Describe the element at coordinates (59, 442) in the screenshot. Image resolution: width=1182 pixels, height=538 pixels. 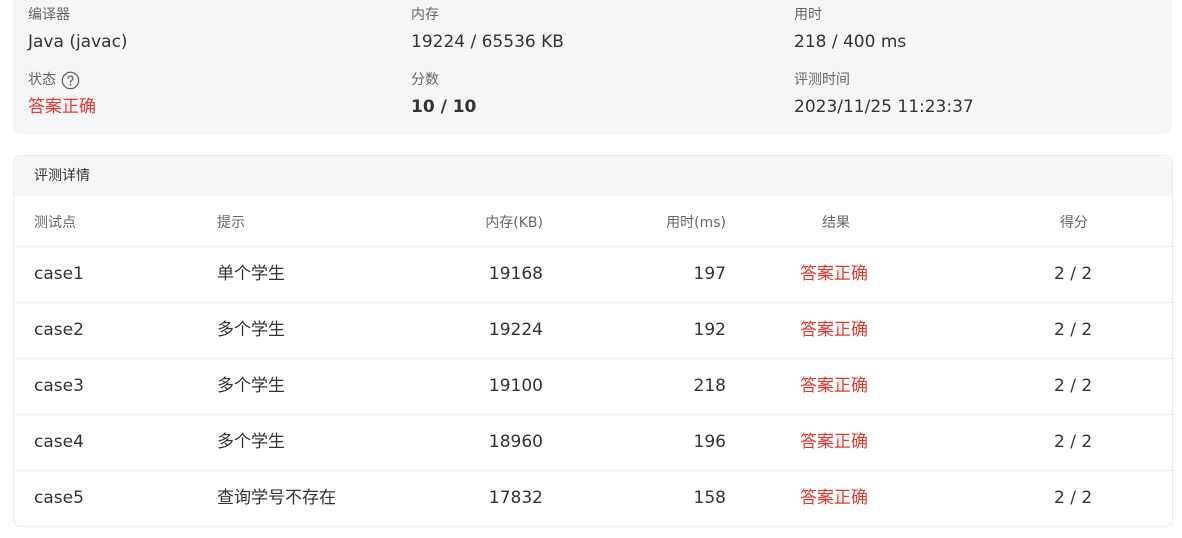
I see `case-name: case4` at that location.